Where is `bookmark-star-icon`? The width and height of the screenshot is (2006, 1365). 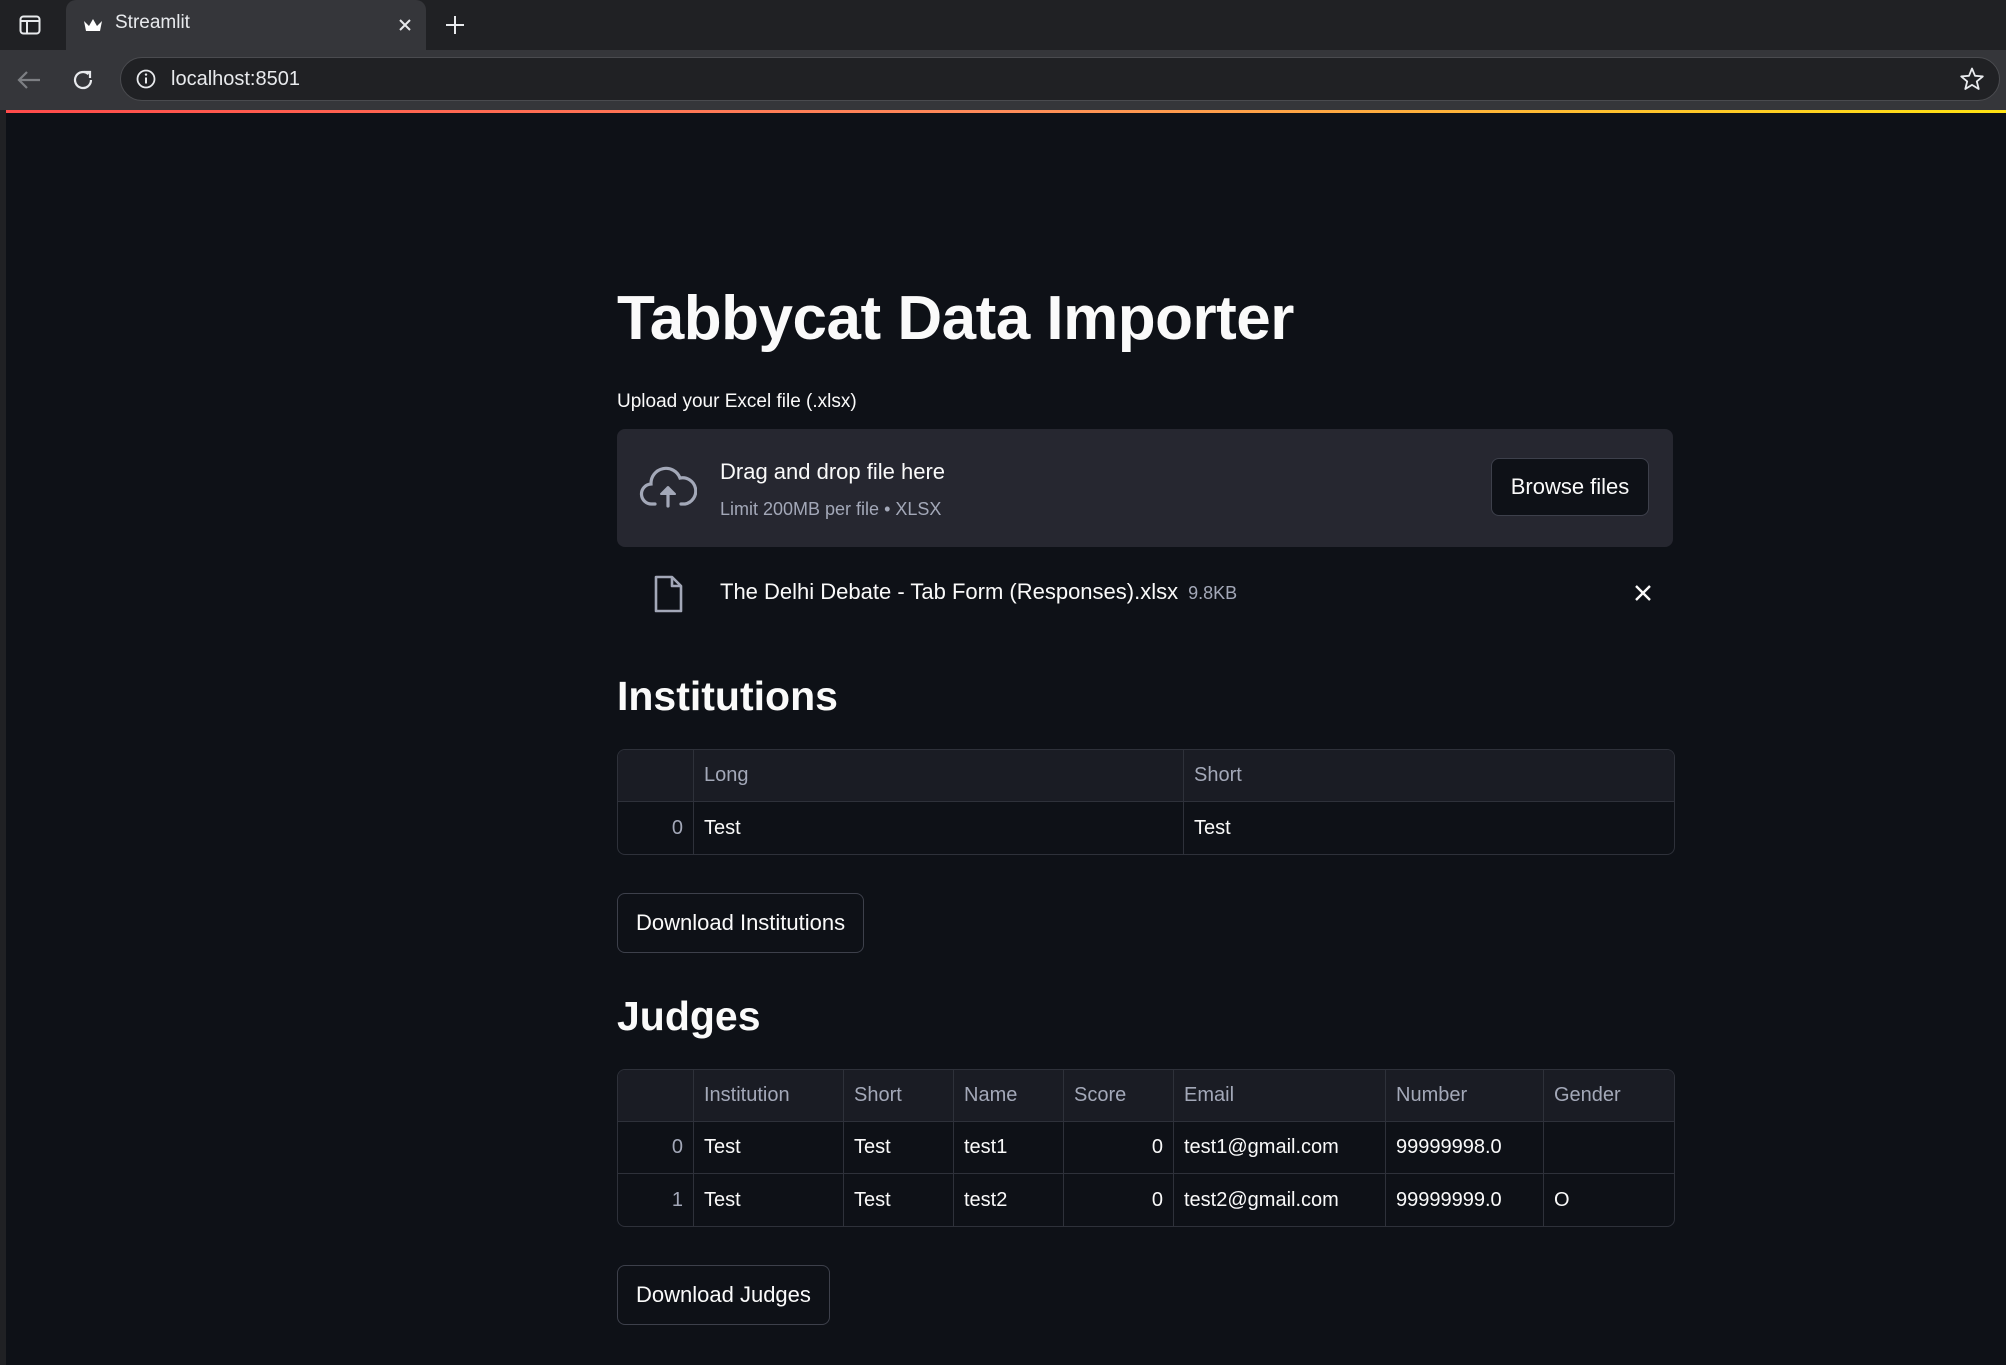 bookmark-star-icon is located at coordinates (1972, 79).